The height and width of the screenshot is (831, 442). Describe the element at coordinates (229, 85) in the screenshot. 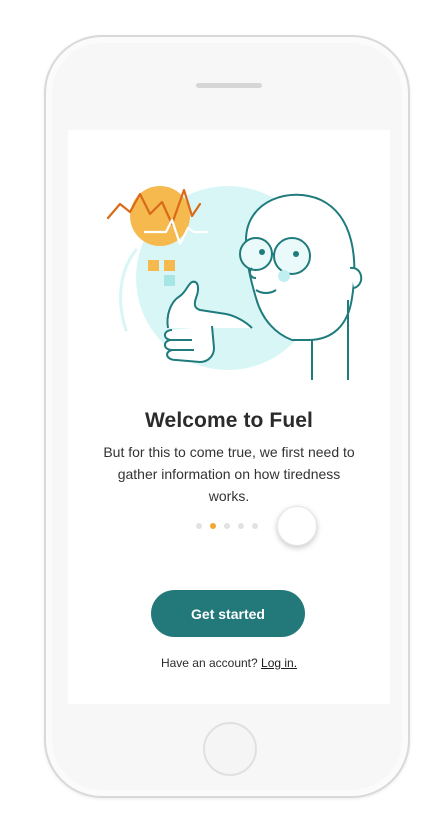

I see `speaker-grille` at that location.